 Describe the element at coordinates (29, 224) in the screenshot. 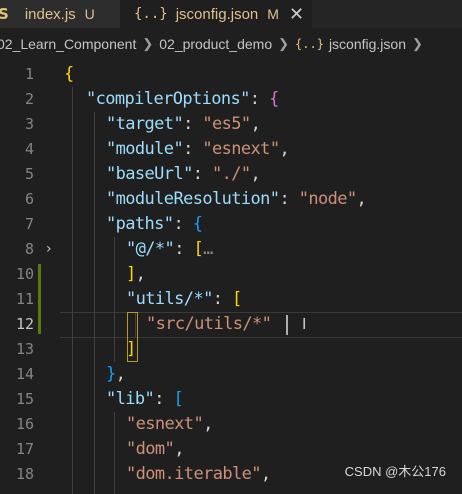

I see `line-number: 7` at that location.